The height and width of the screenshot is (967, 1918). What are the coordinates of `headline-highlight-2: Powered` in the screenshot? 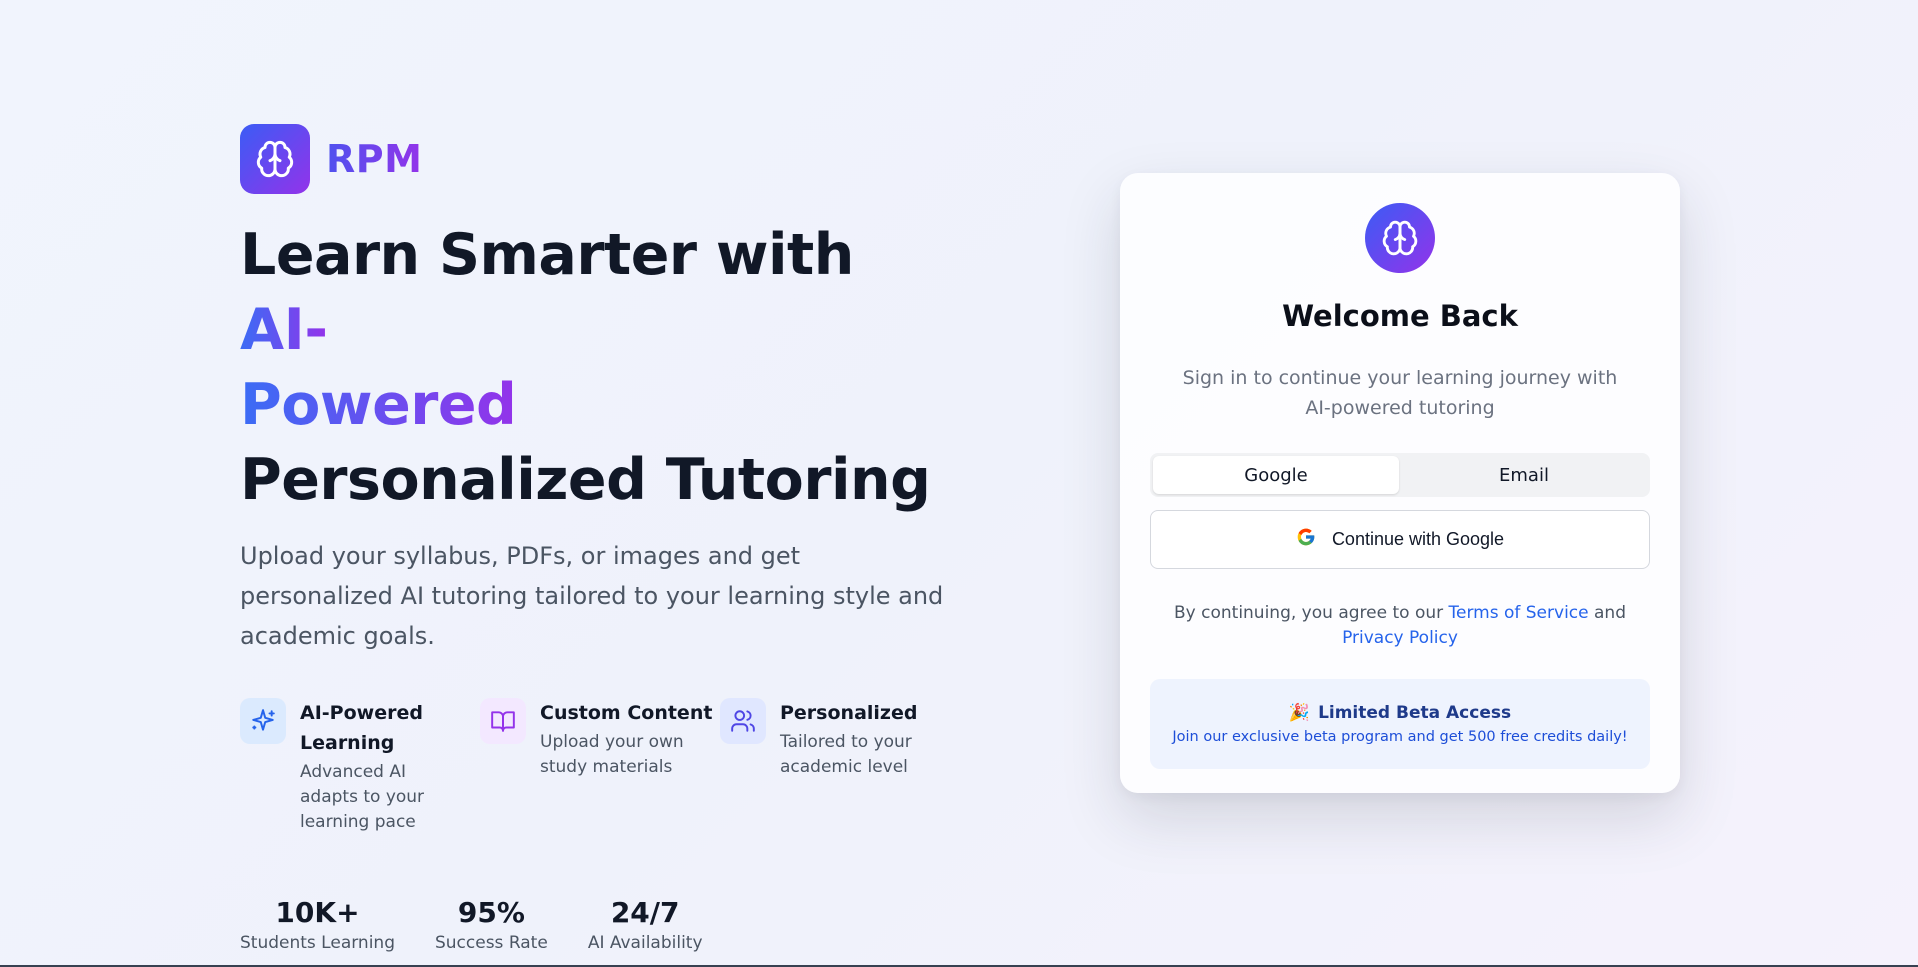 It's located at (378, 405).